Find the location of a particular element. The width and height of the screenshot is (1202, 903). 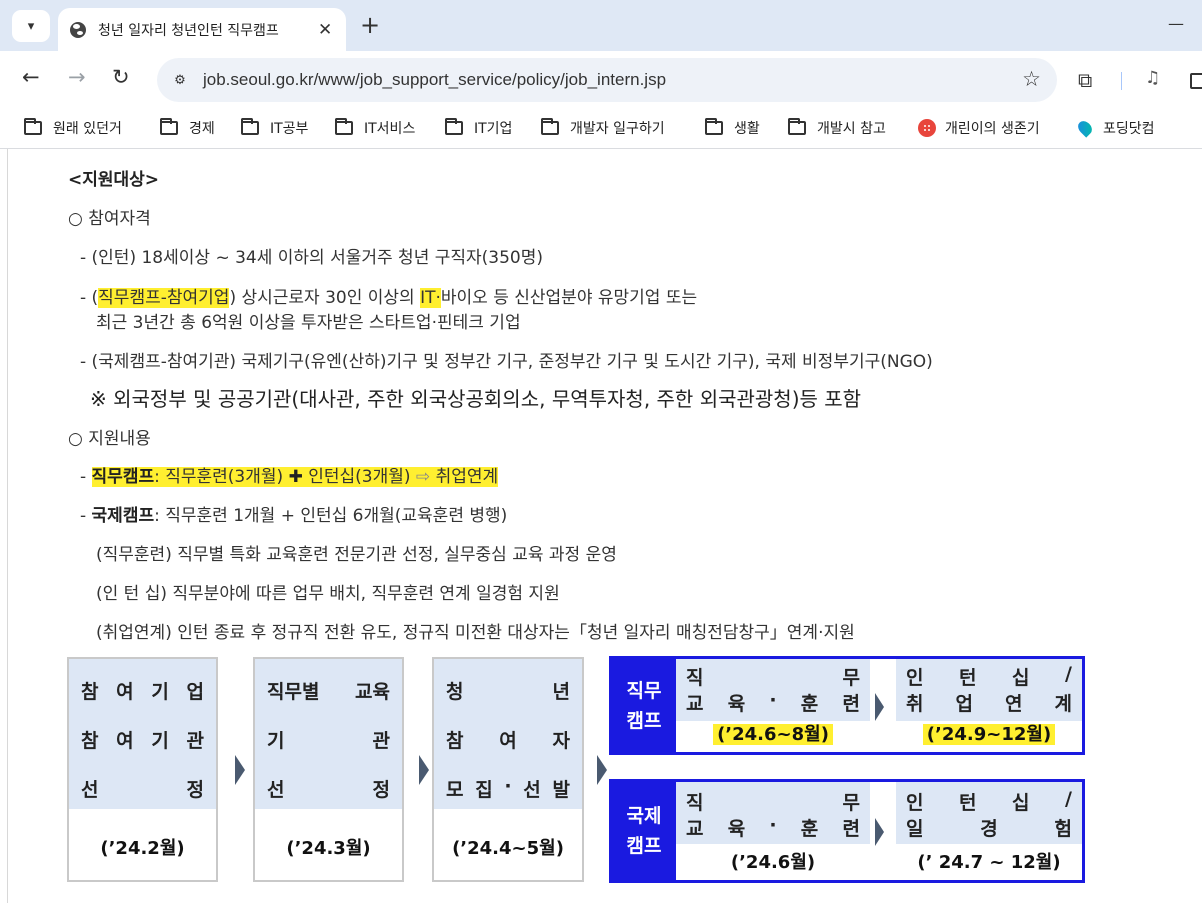

step-row: 직무별 교육 is located at coordinates (328, 692).